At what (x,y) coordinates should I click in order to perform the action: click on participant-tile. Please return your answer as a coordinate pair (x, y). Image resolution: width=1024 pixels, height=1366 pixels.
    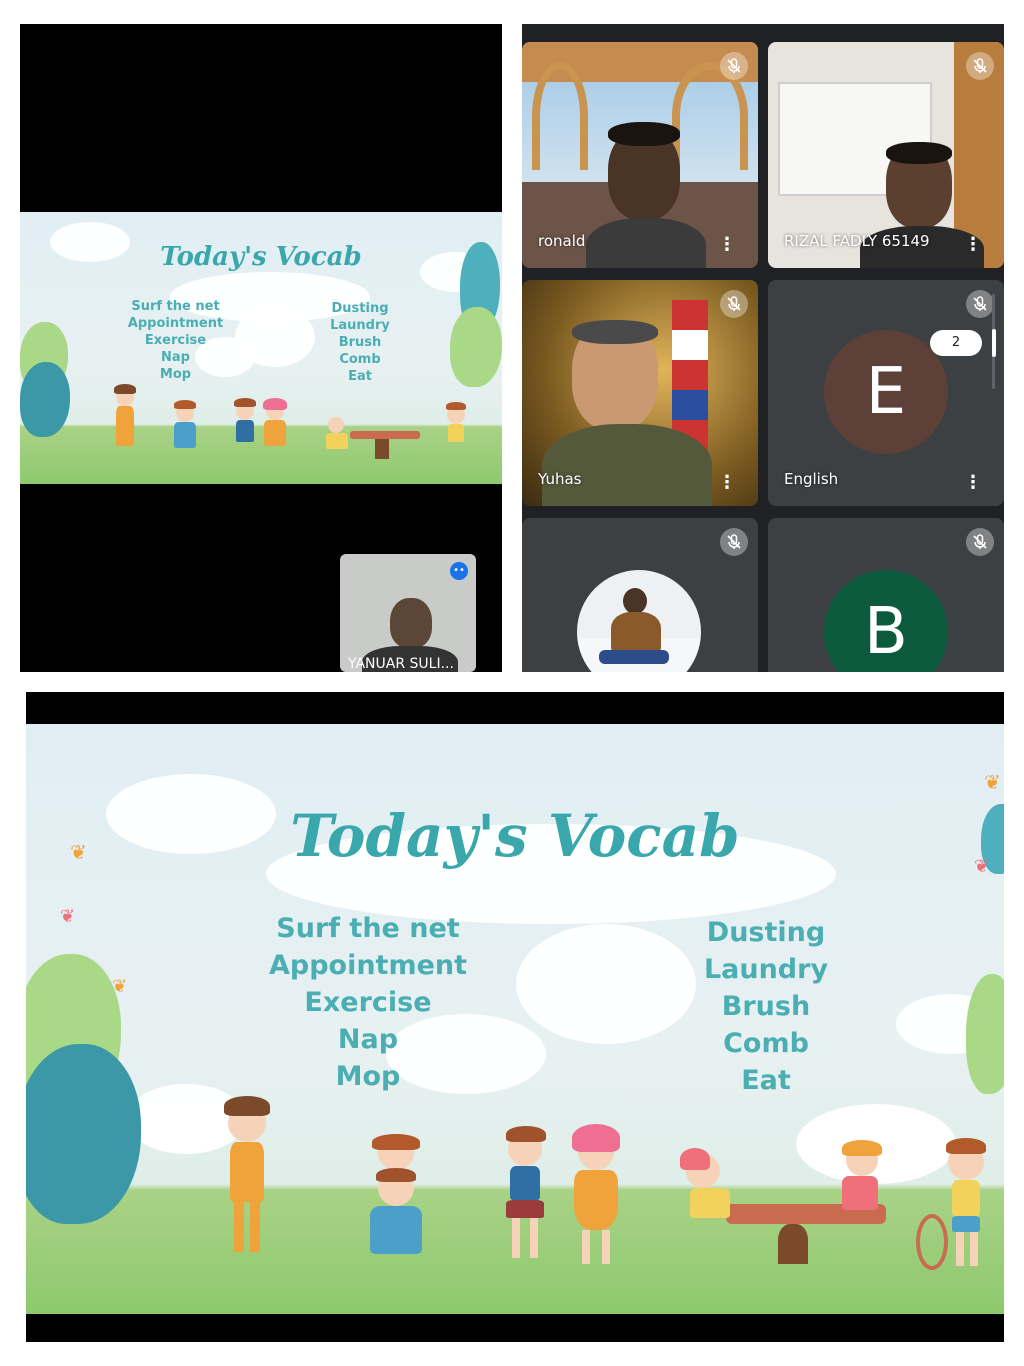
    Looking at the image, I should click on (640, 595).